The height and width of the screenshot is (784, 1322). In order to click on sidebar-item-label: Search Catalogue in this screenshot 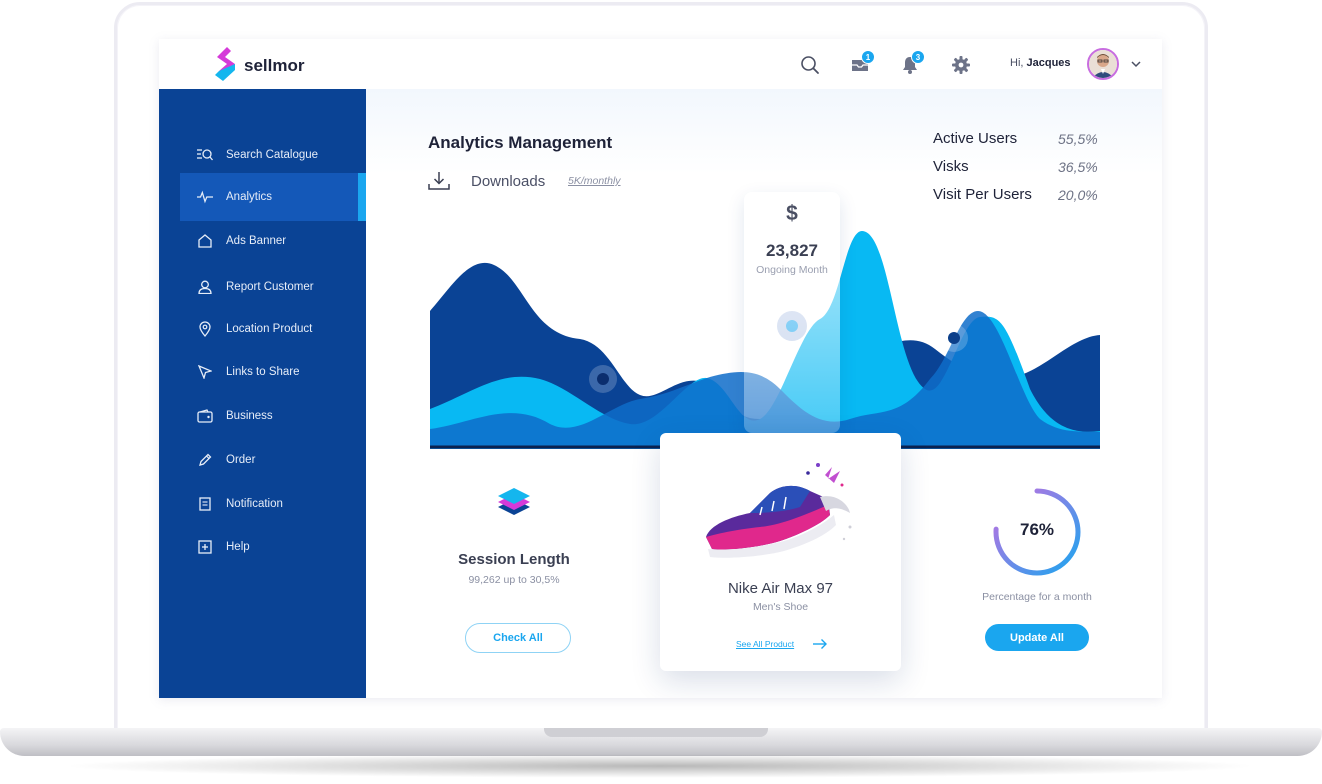, I will do `click(272, 155)`.